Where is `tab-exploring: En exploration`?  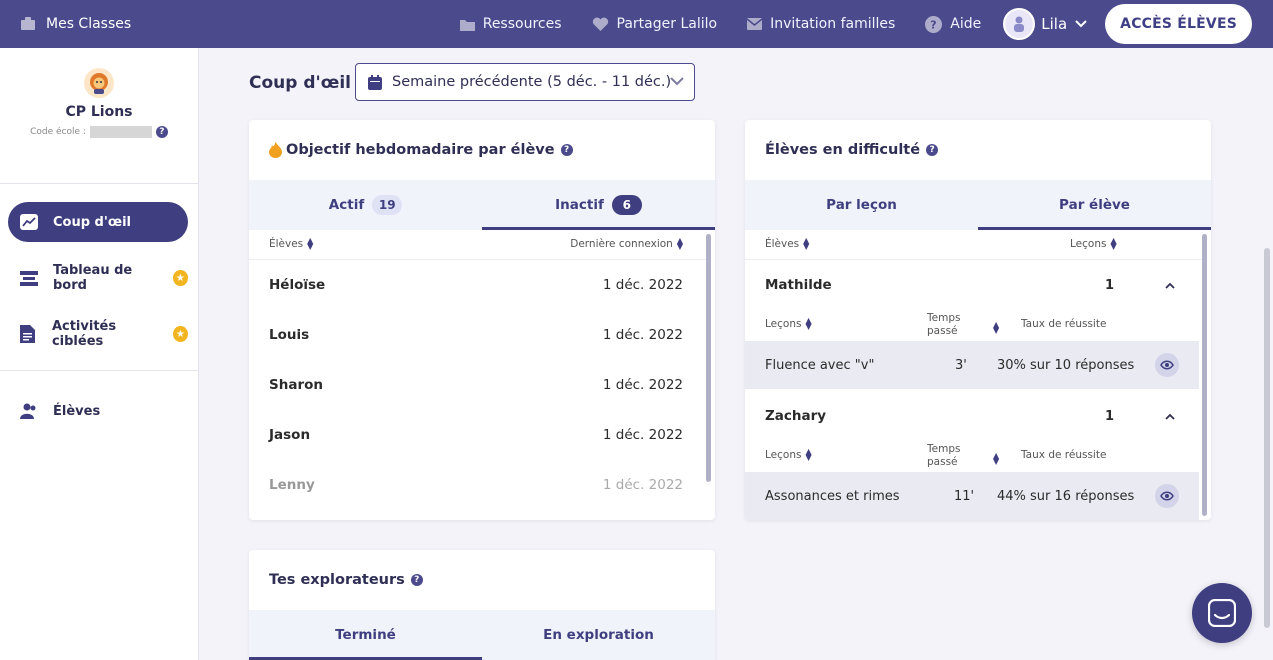
tab-exploring: En exploration is located at coordinates (598, 635).